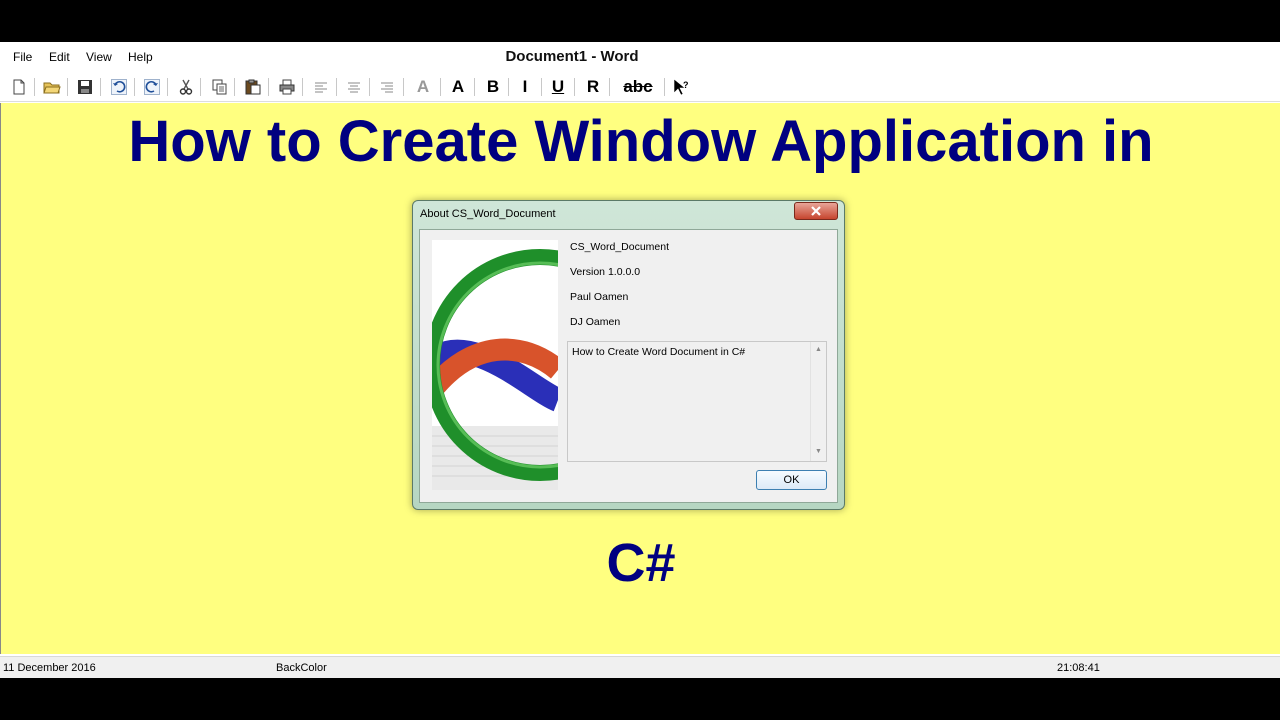 This screenshot has height=720, width=1280. What do you see at coordinates (641, 563) in the screenshot?
I see `document-subheading: C#` at bounding box center [641, 563].